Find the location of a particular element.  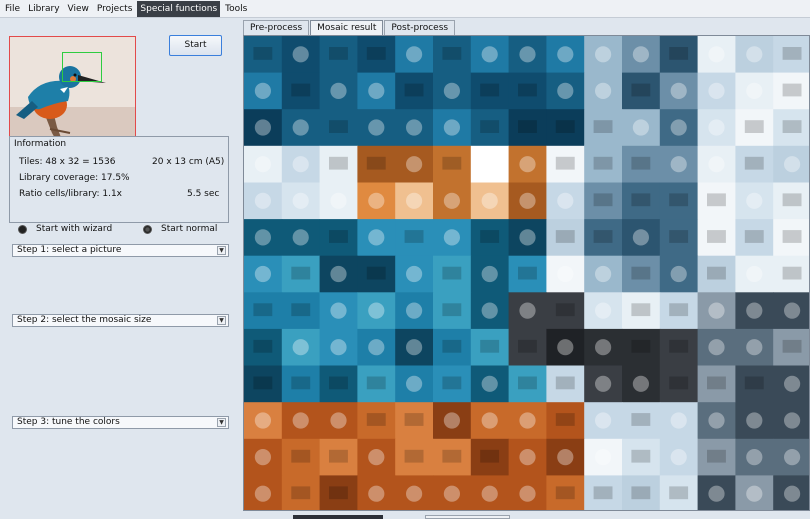

processing-time: 5.5 sec is located at coordinates (203, 194).